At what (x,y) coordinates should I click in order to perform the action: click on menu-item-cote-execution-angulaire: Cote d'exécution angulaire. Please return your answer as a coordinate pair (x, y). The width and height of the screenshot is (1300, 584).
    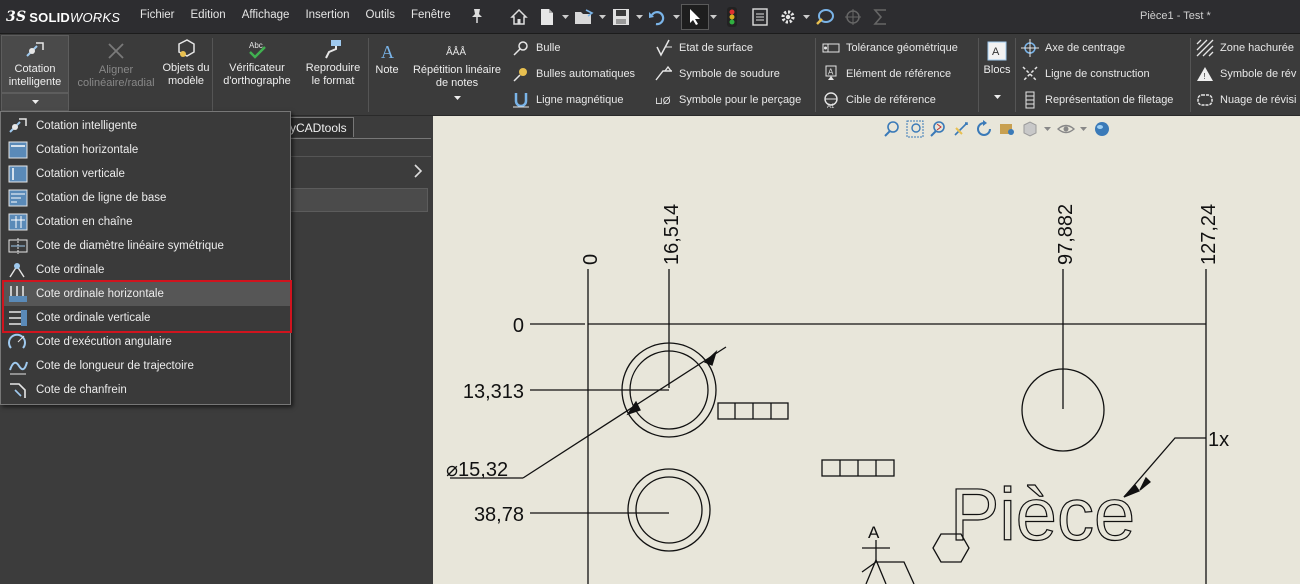
    Looking at the image, I should click on (146, 342).